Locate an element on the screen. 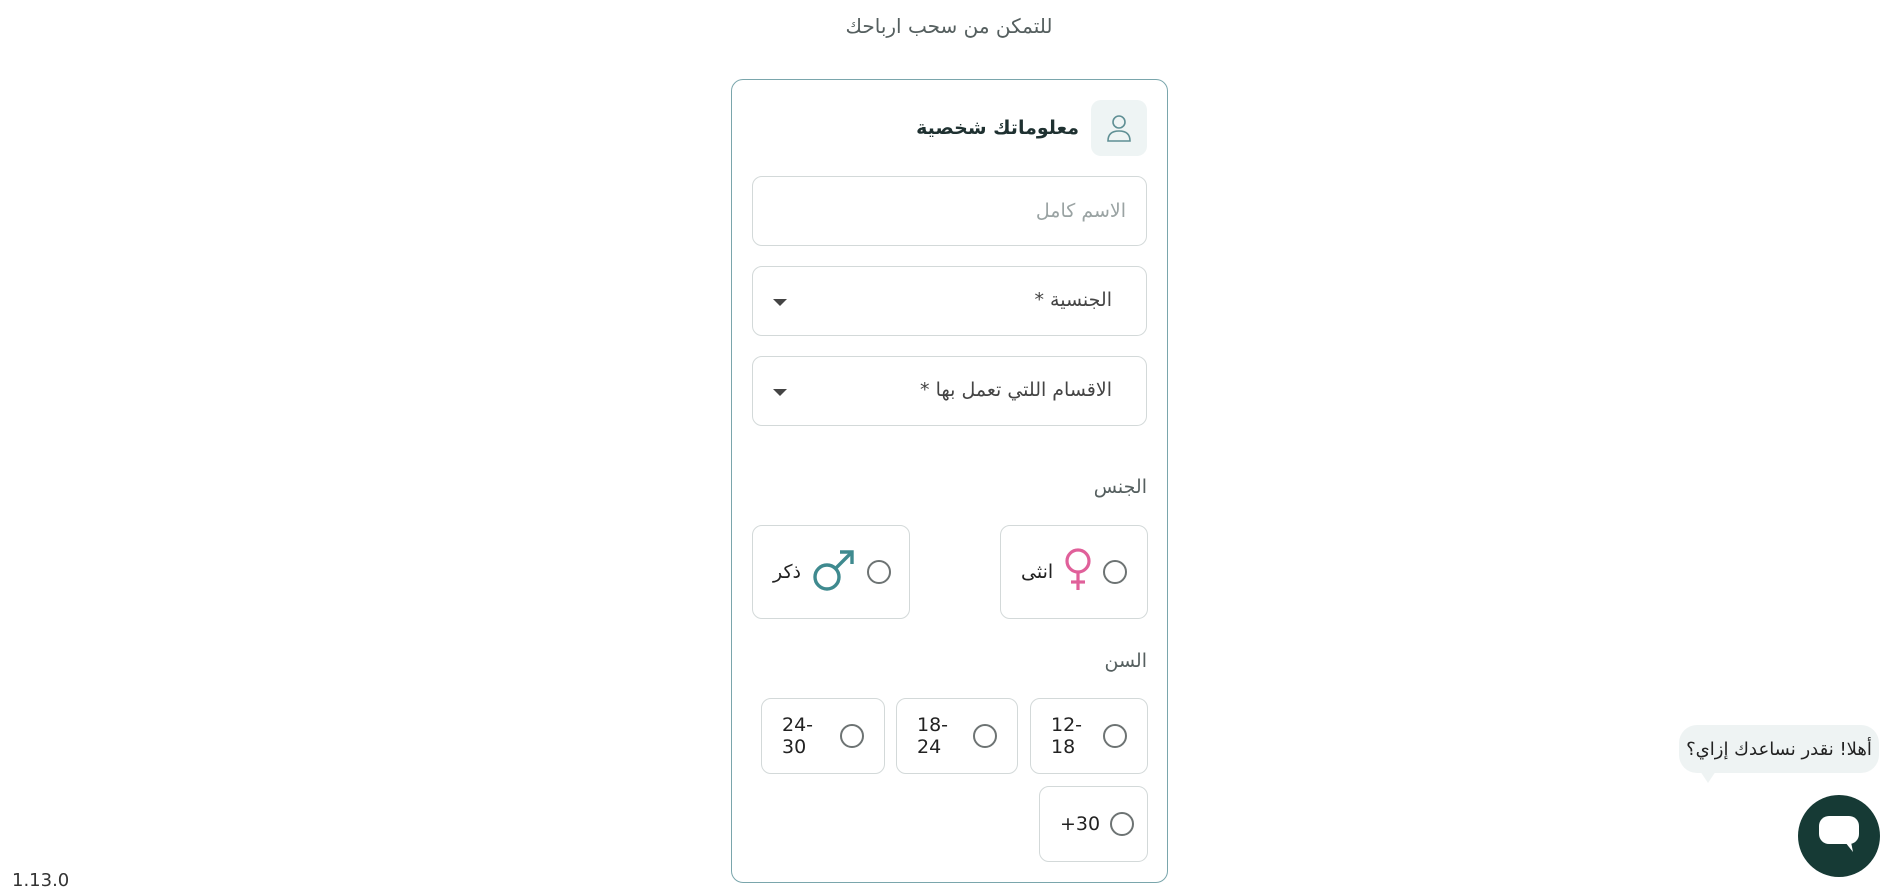 The width and height of the screenshot is (1898, 895). age-option-12-18: 12-18 is located at coordinates (1089, 736).